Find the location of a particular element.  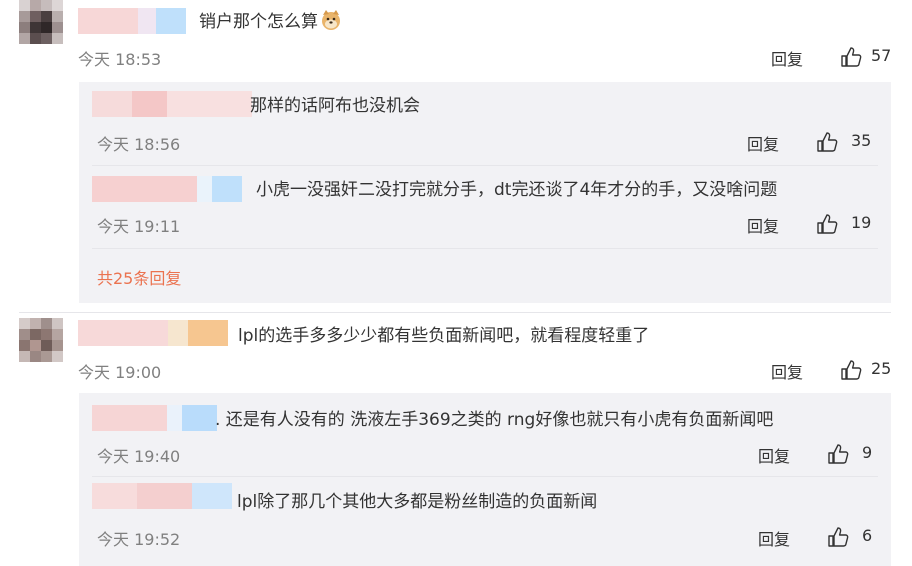

like-count: 19 is located at coordinates (861, 222).